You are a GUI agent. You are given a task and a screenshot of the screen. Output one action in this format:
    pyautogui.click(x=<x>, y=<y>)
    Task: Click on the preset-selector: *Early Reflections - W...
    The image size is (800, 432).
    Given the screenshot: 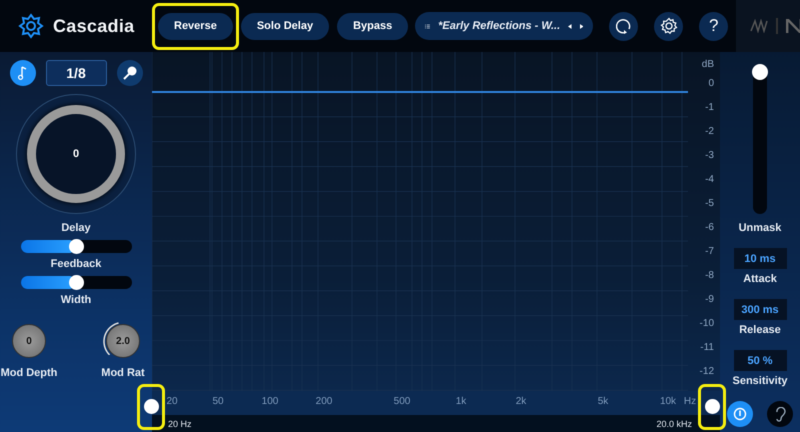 What is the action you would take?
    pyautogui.click(x=504, y=26)
    